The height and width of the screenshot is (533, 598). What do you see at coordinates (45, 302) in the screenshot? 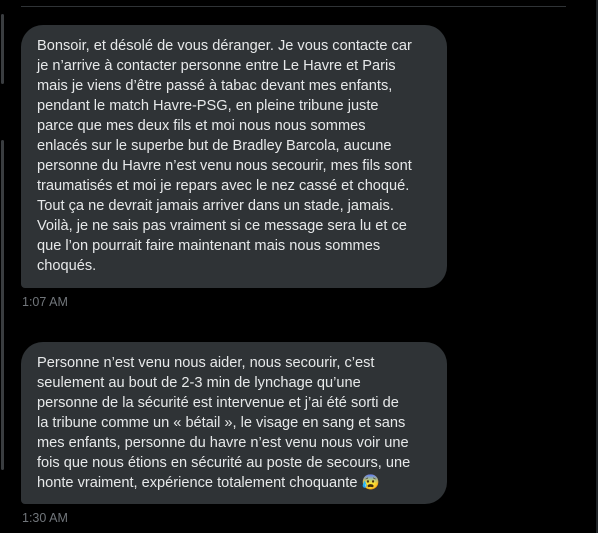
I see `message-timestamp: 1:07 AM` at bounding box center [45, 302].